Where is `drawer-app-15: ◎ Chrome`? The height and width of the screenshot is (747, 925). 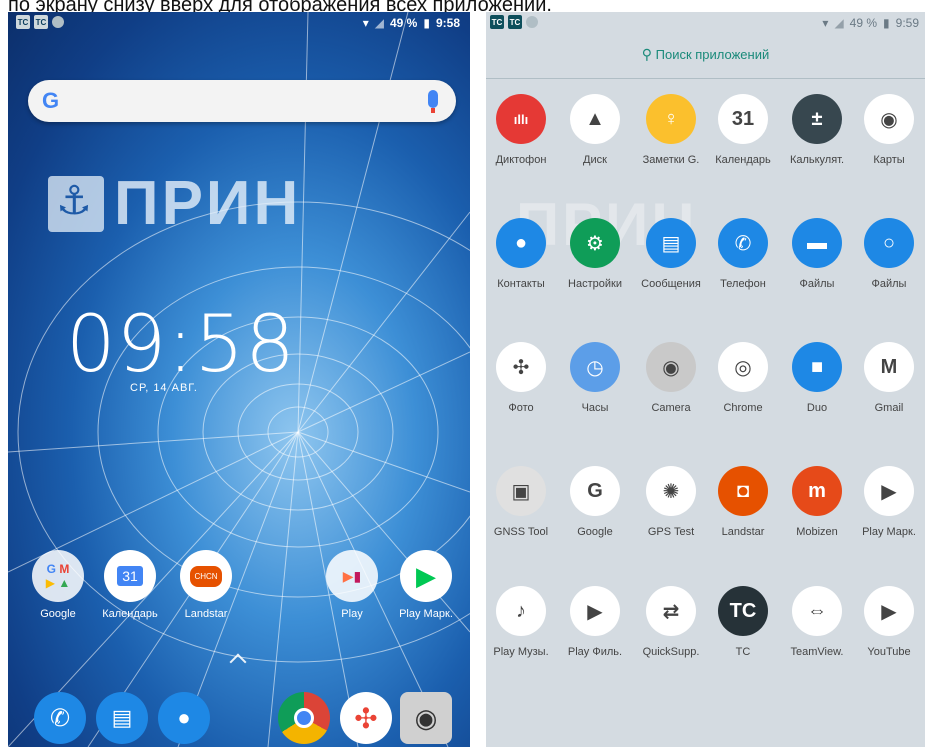
drawer-app-15: ◎ Chrome is located at coordinates (743, 378).